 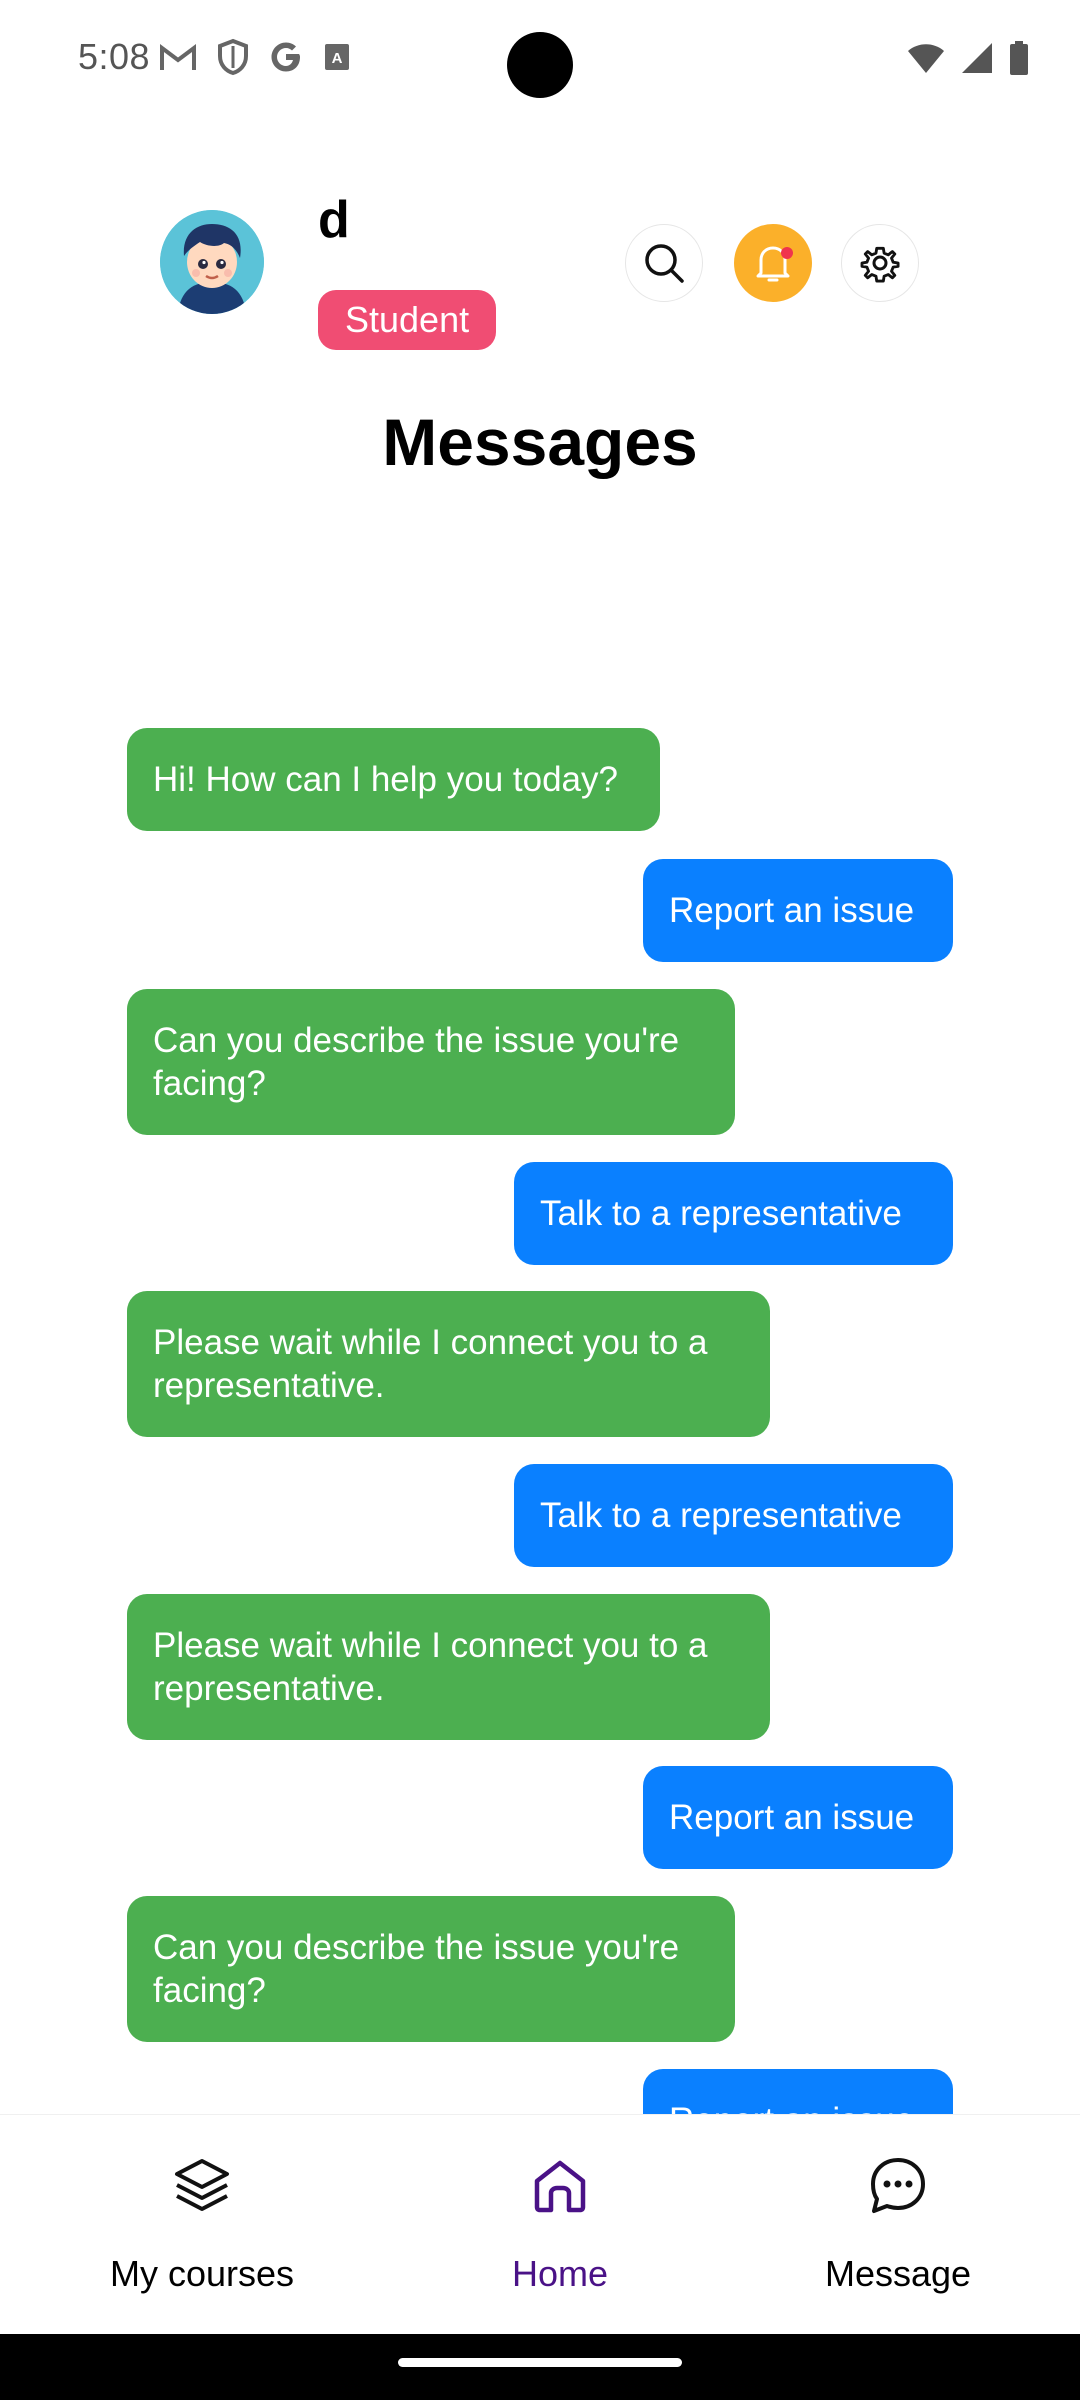 I want to click on status-time: 5:08, so click(x=114, y=56).